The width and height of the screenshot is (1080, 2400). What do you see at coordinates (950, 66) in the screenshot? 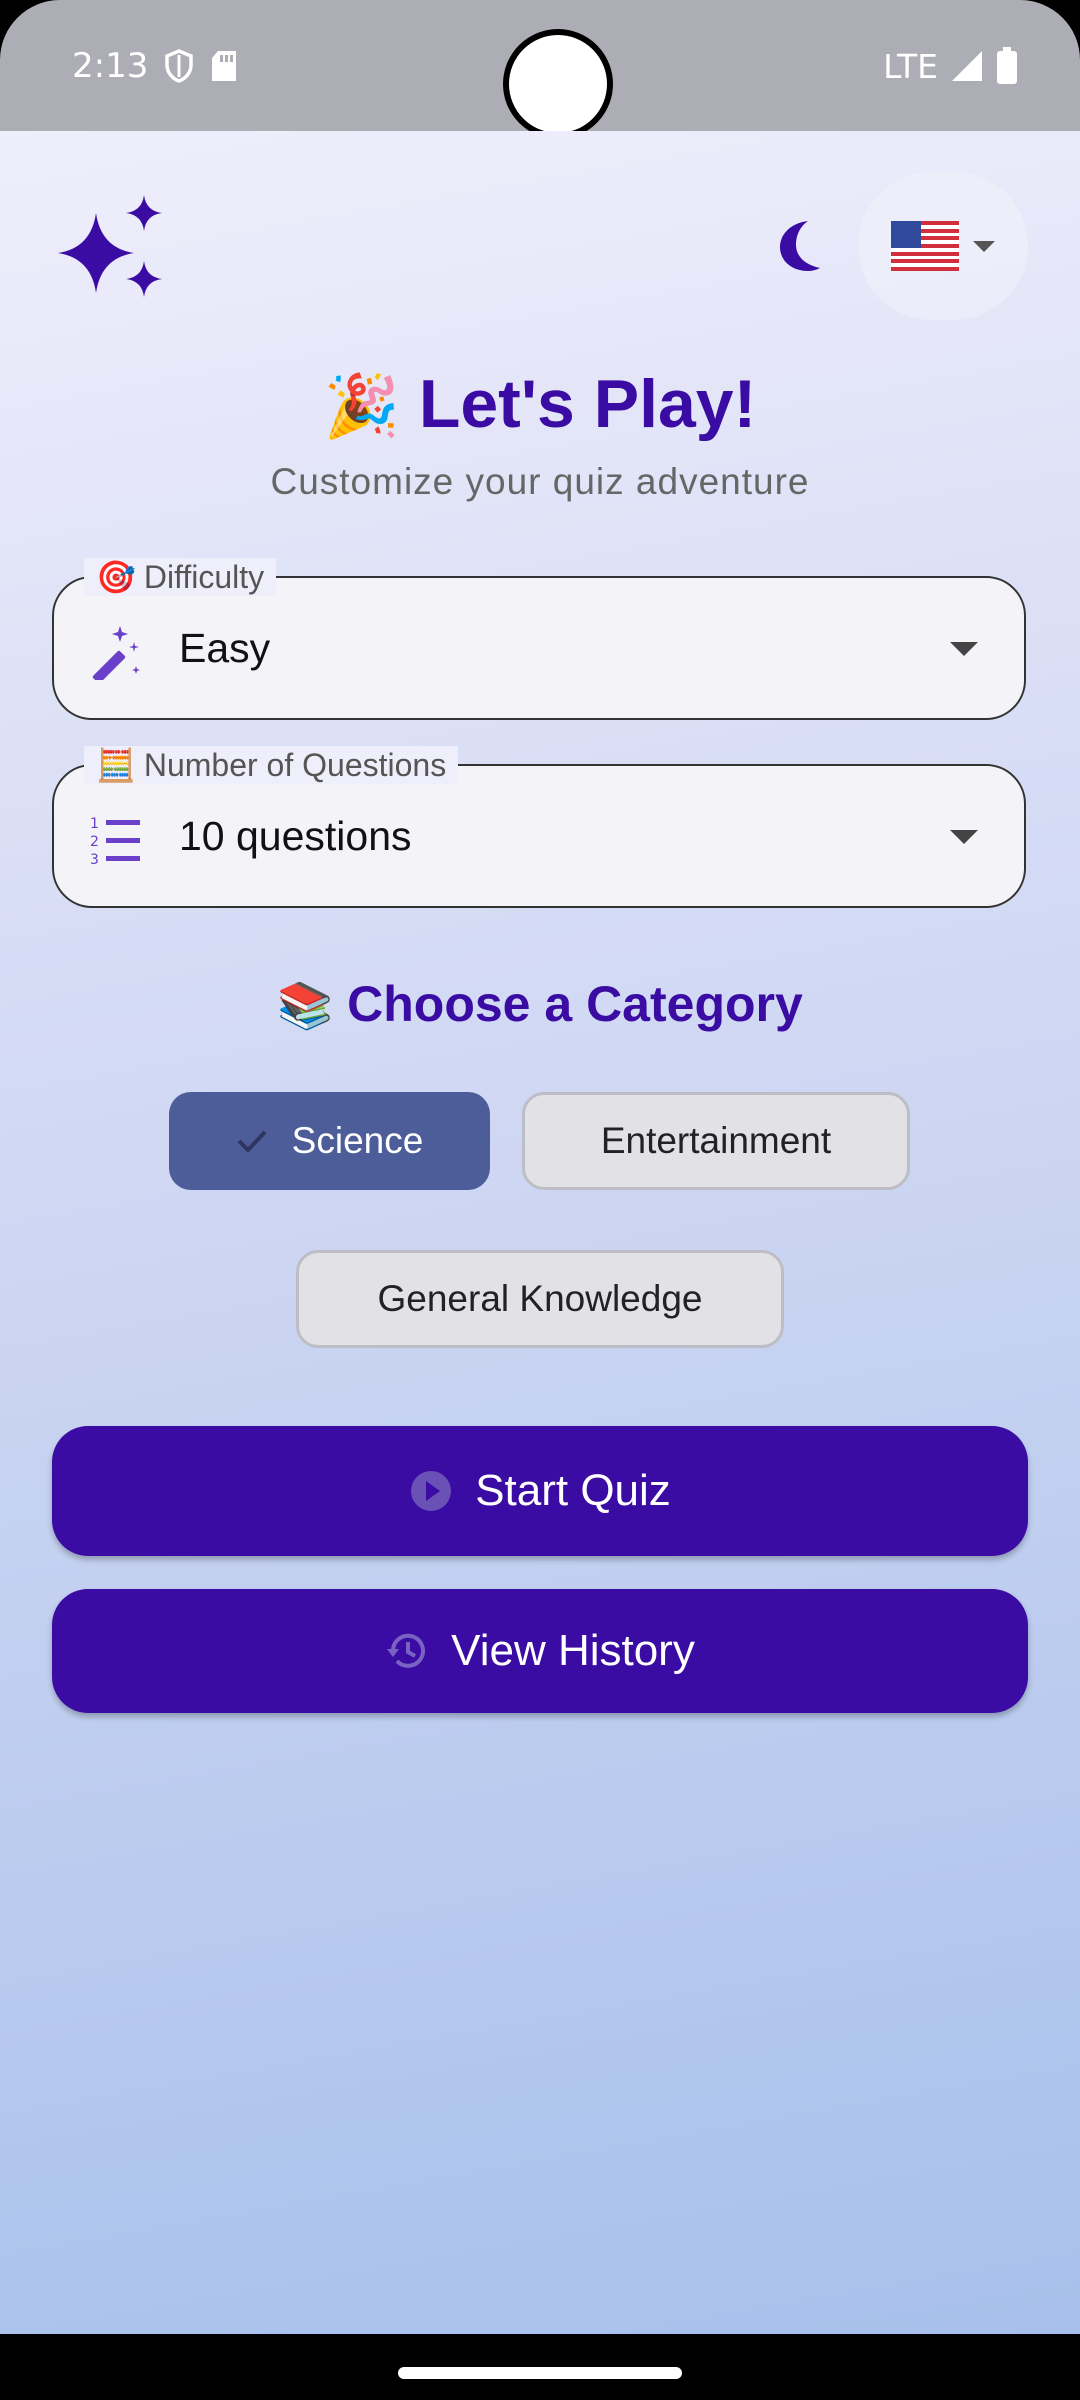
I see `status-right: LTE` at bounding box center [950, 66].